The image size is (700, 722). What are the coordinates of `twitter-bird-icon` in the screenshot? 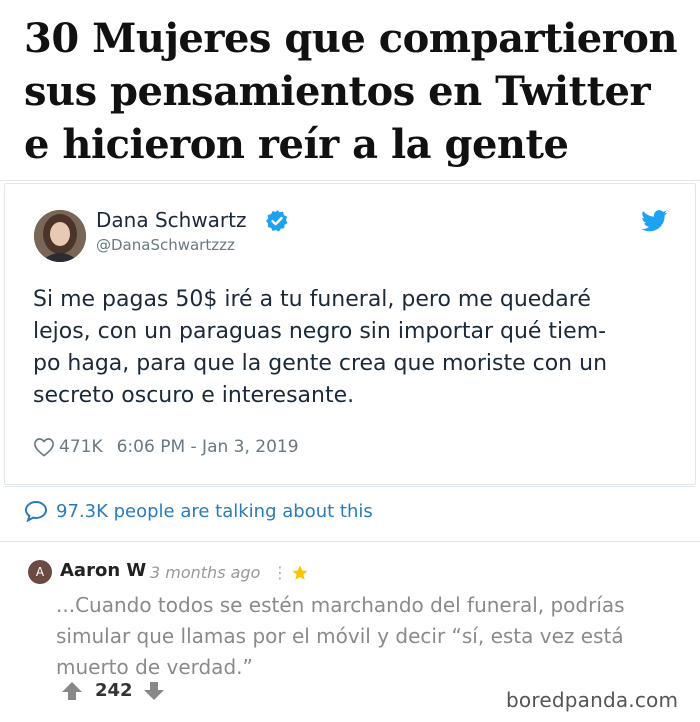 It's located at (654, 221).